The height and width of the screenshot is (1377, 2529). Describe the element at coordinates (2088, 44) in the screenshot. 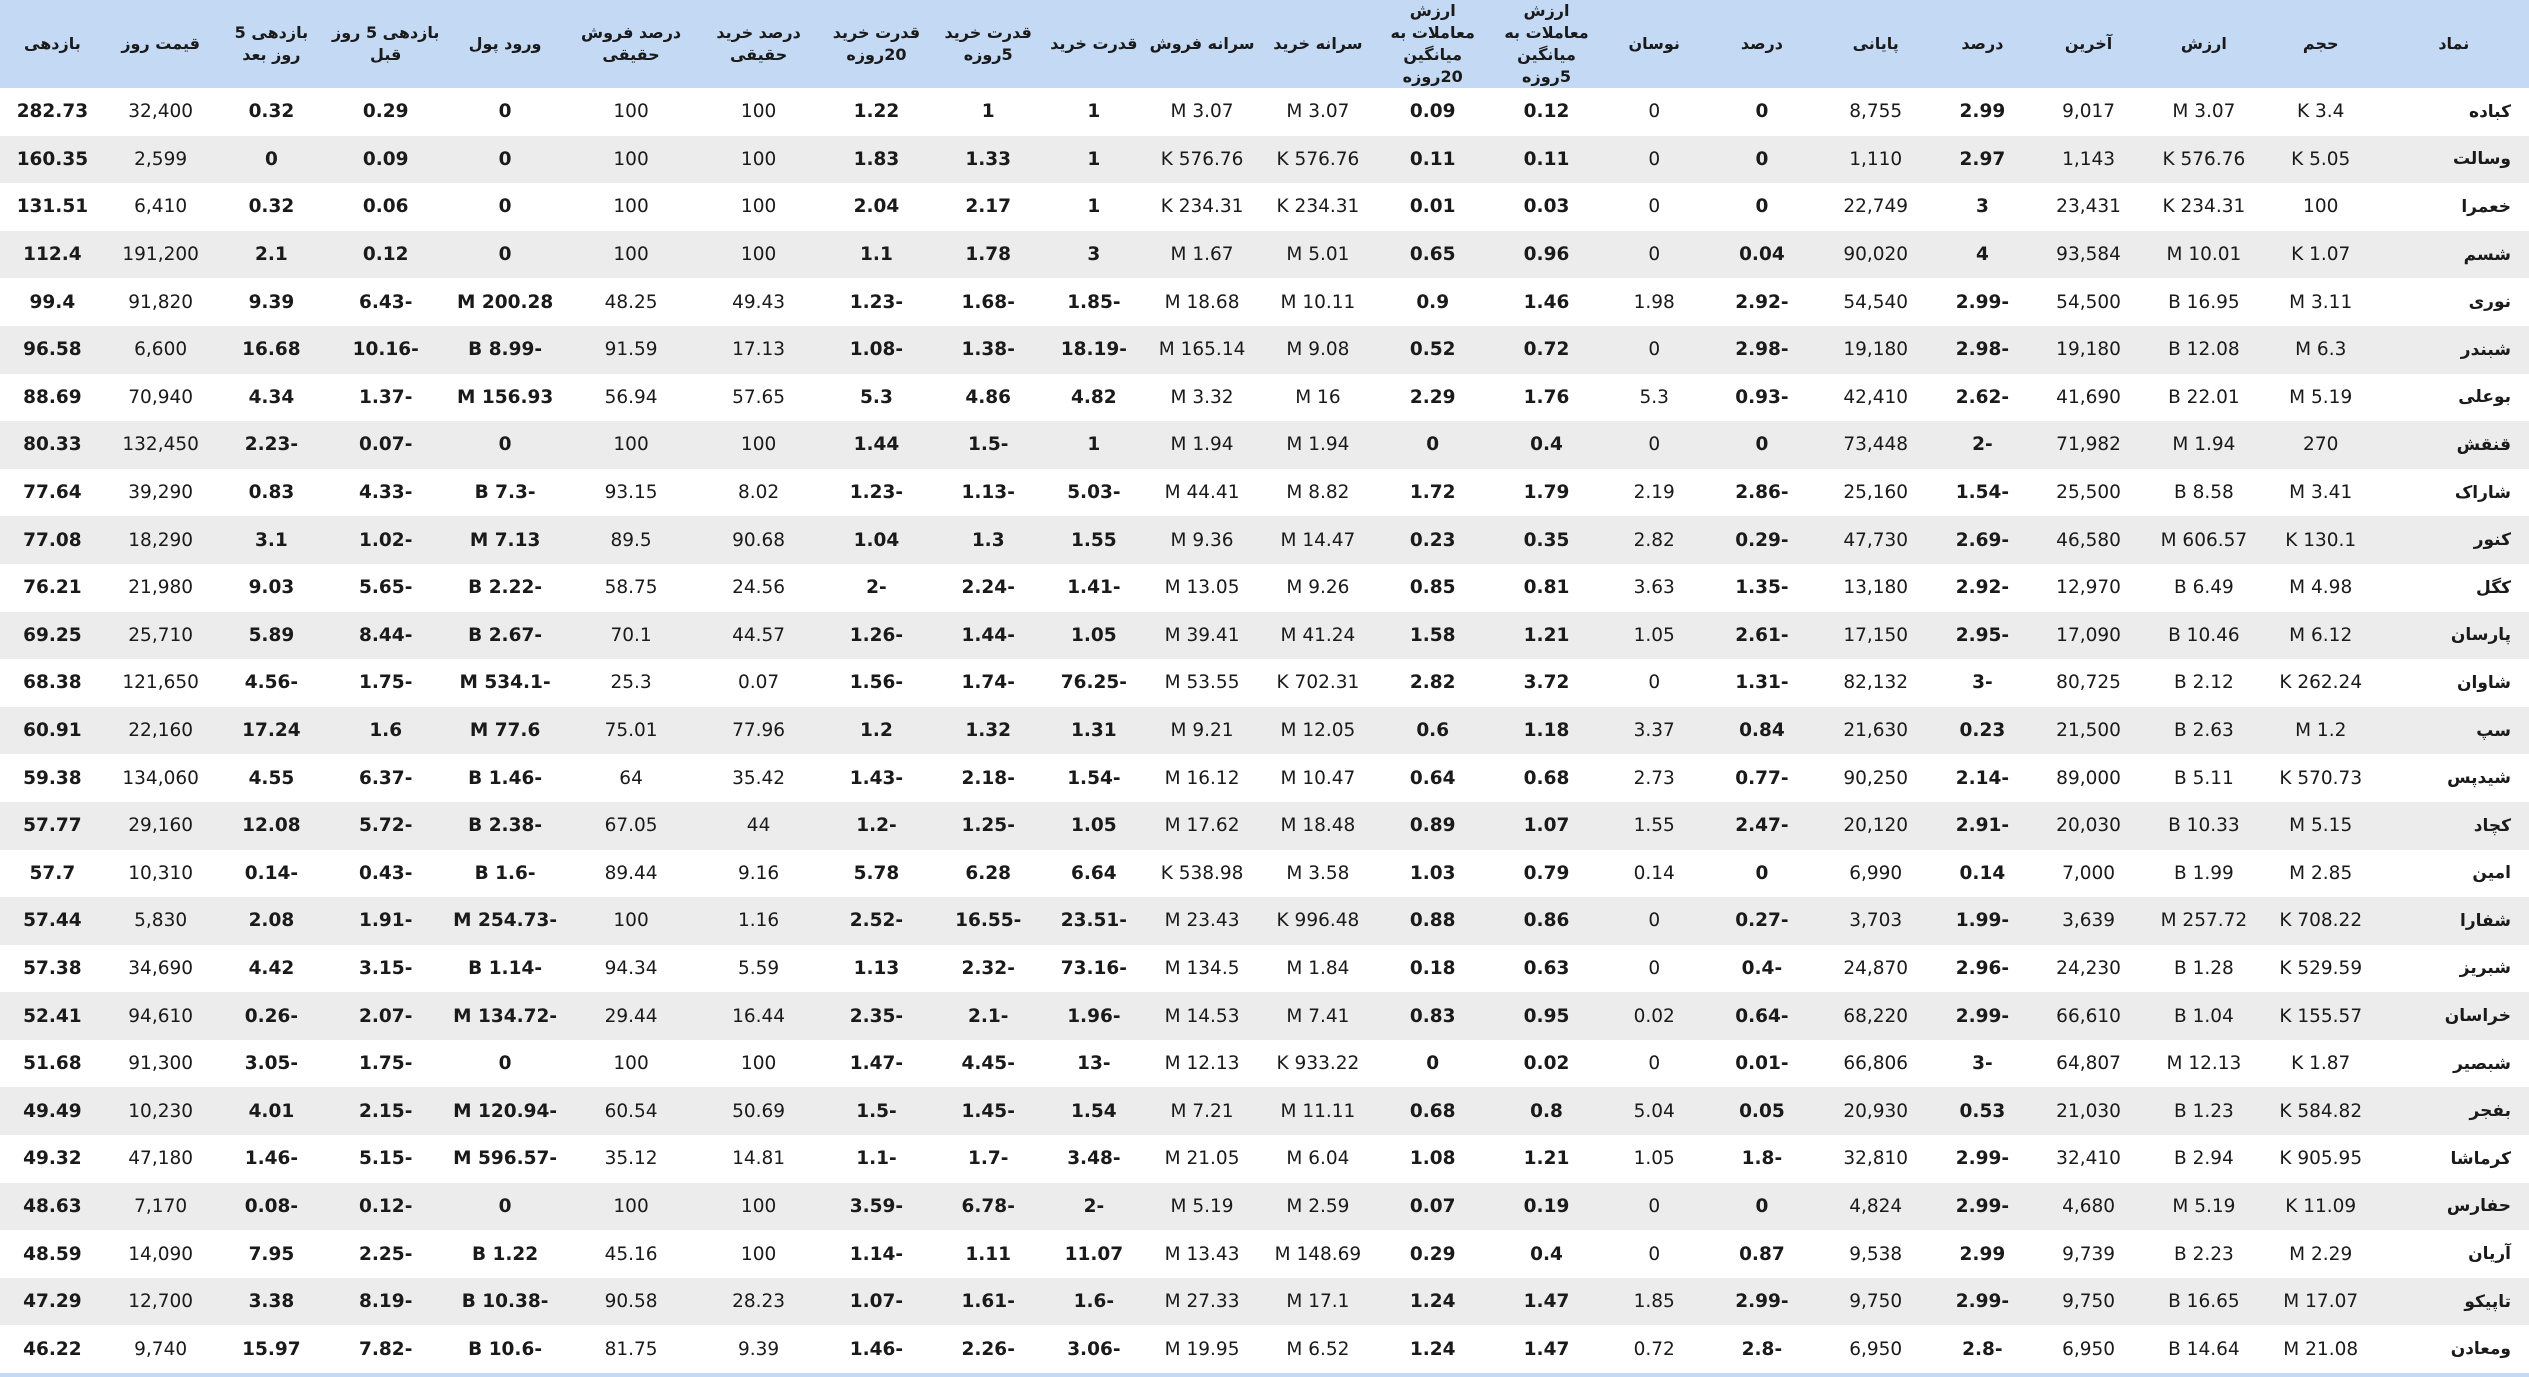

I see `column-header: آخرین` at that location.